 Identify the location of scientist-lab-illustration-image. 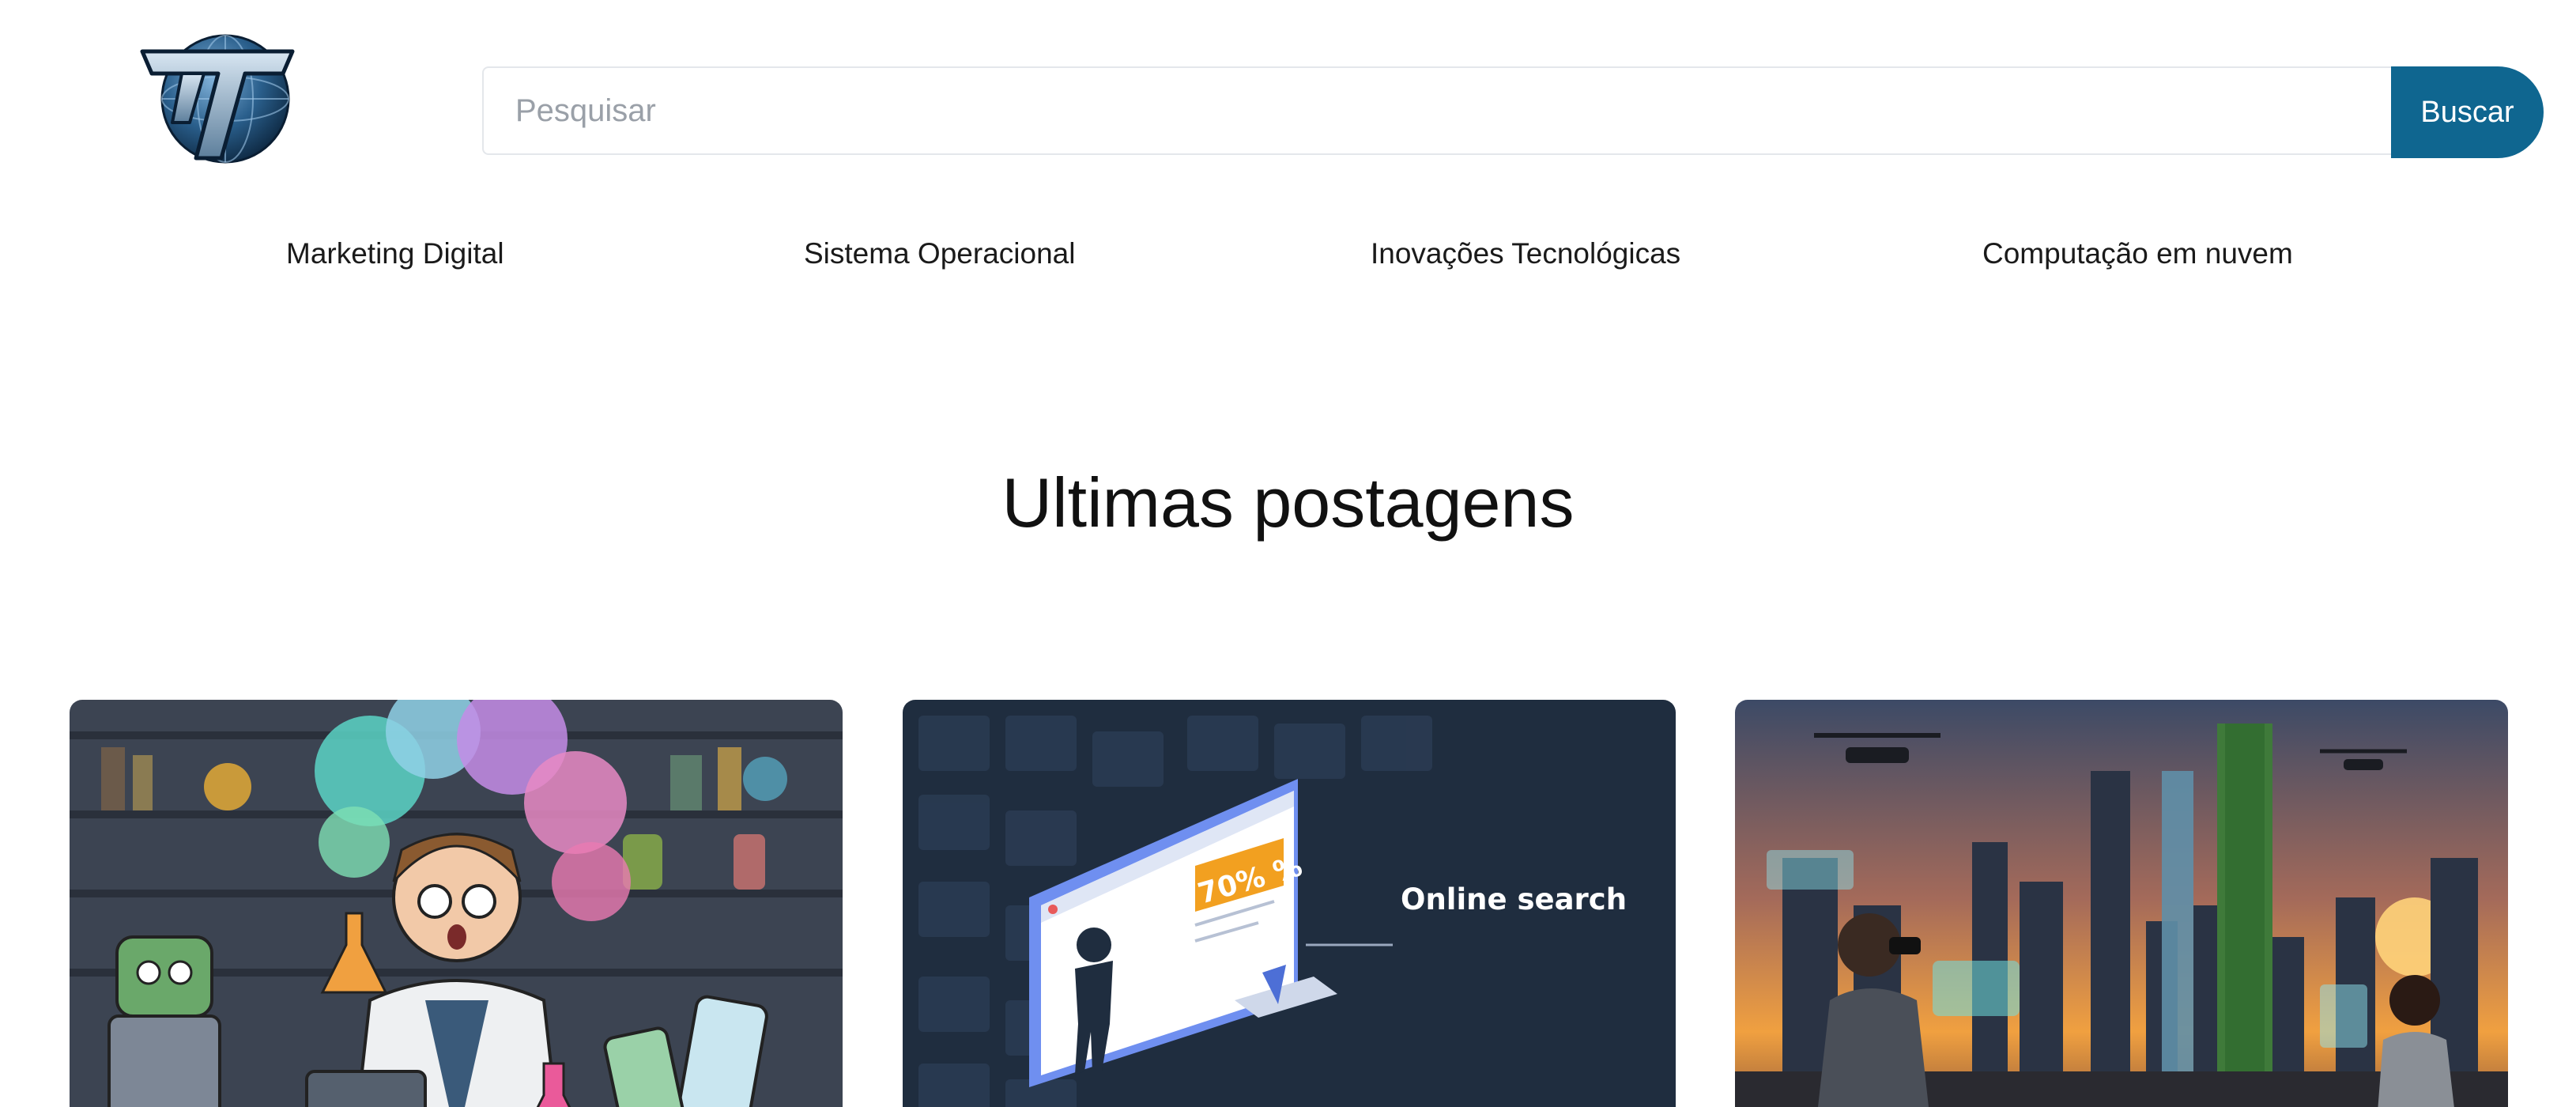
(457, 904).